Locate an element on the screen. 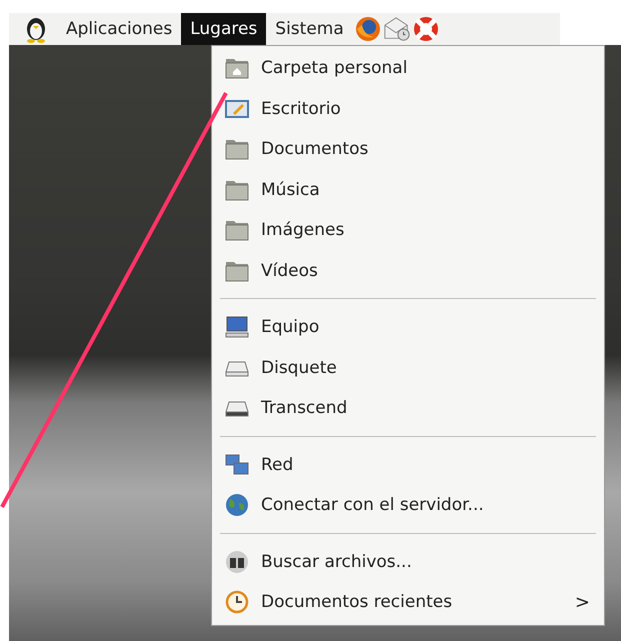  panel-menu: Lugares is located at coordinates (223, 29).